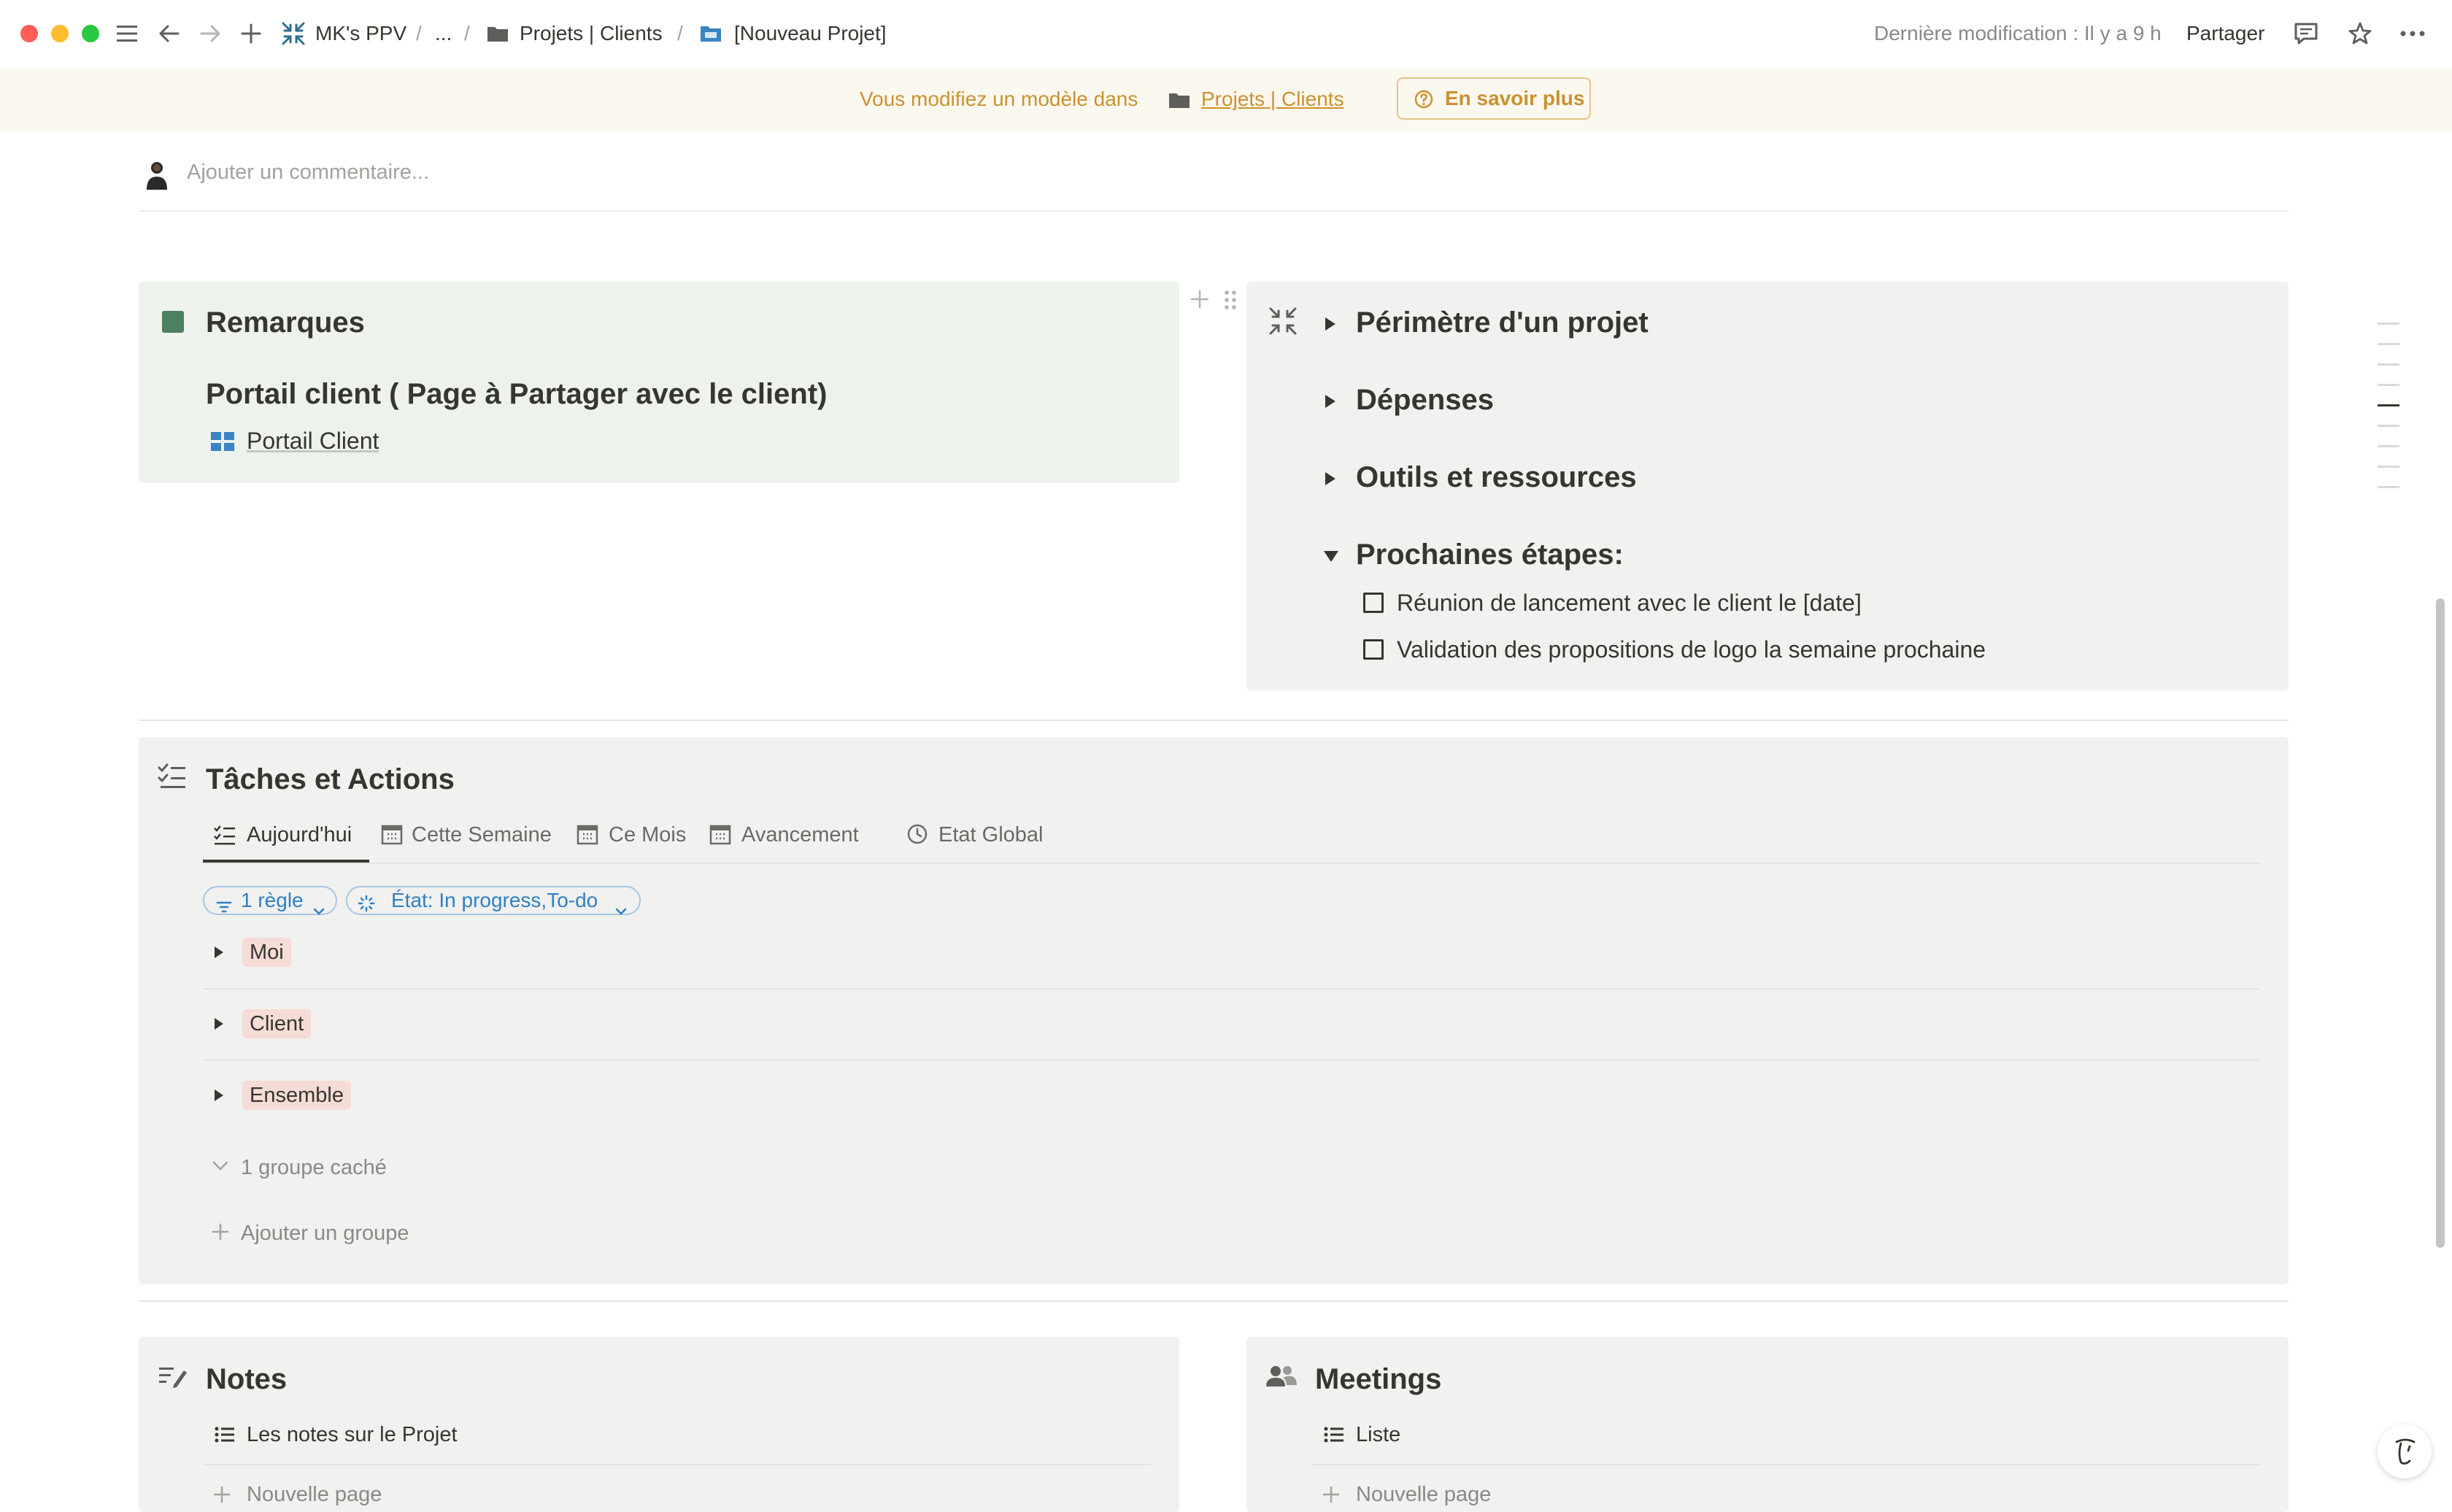 This screenshot has width=2452, height=1512. What do you see at coordinates (314, 1168) in the screenshot?
I see `hidden-groups-toggle: 1 groupe caché` at bounding box center [314, 1168].